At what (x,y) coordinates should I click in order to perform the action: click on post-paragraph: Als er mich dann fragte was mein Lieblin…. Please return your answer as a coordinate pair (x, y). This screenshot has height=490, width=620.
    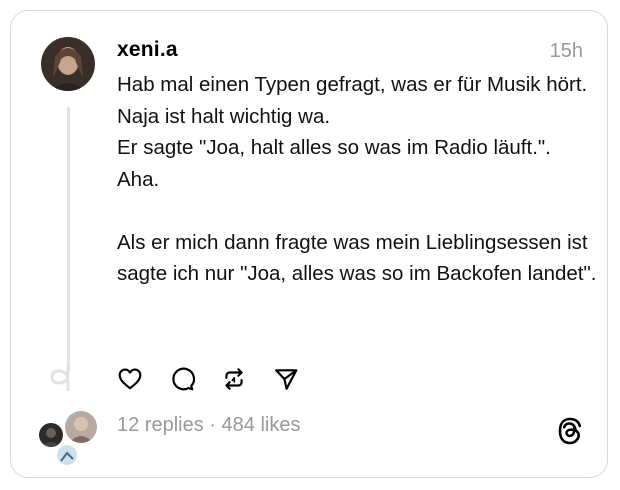
    Looking at the image, I should click on (357, 258).